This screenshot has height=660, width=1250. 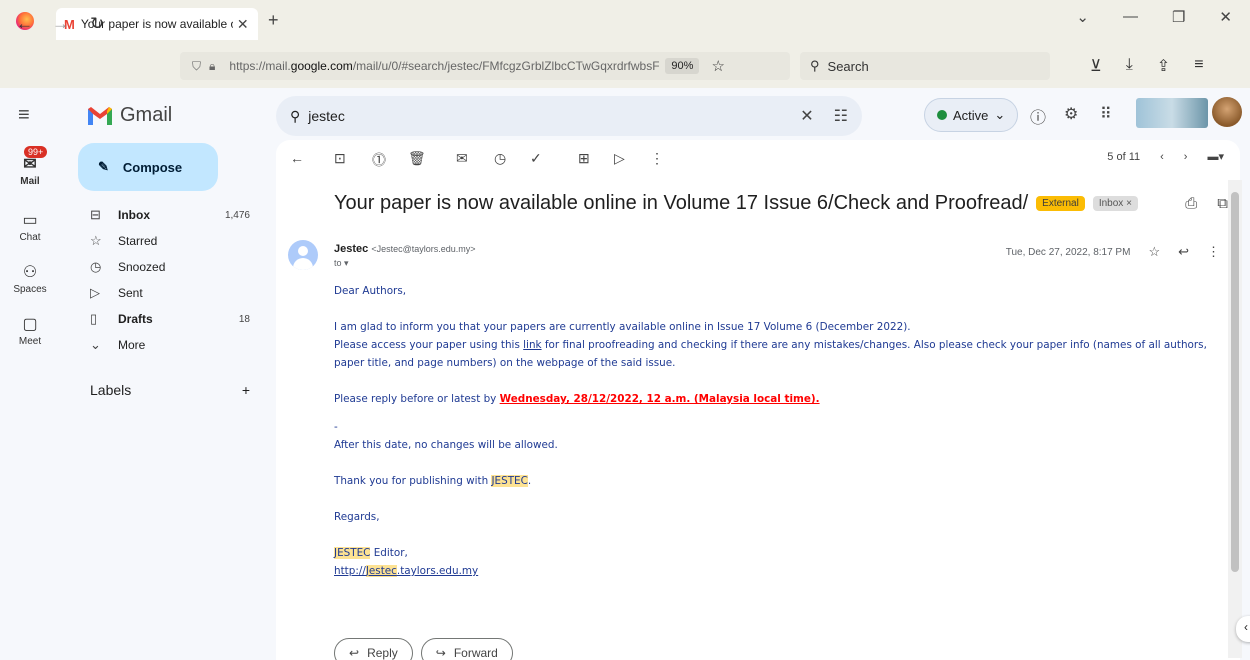 I want to click on dash-line: -, so click(x=336, y=427).